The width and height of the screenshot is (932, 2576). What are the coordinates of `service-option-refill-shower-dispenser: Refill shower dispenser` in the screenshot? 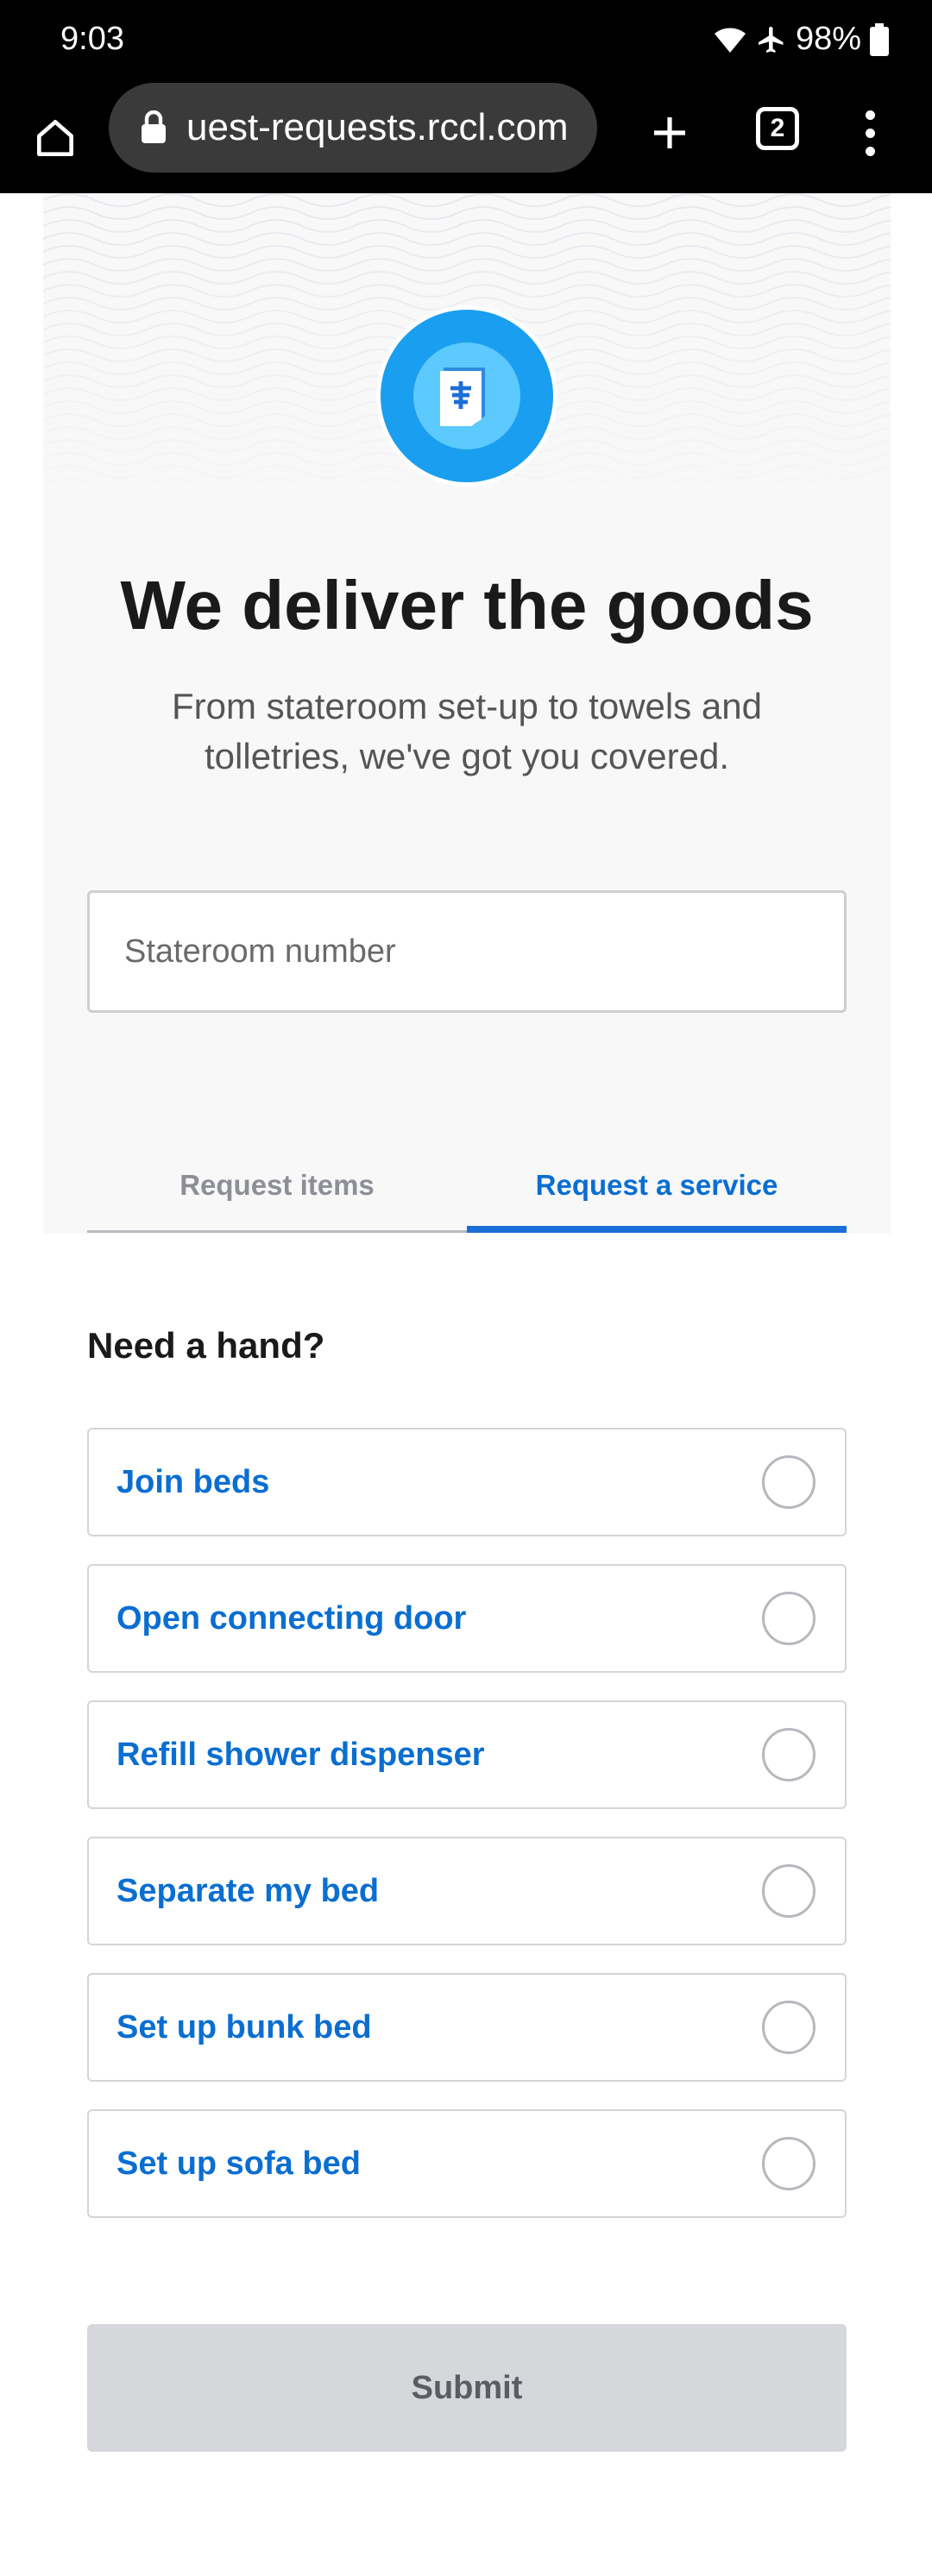 It's located at (467, 1754).